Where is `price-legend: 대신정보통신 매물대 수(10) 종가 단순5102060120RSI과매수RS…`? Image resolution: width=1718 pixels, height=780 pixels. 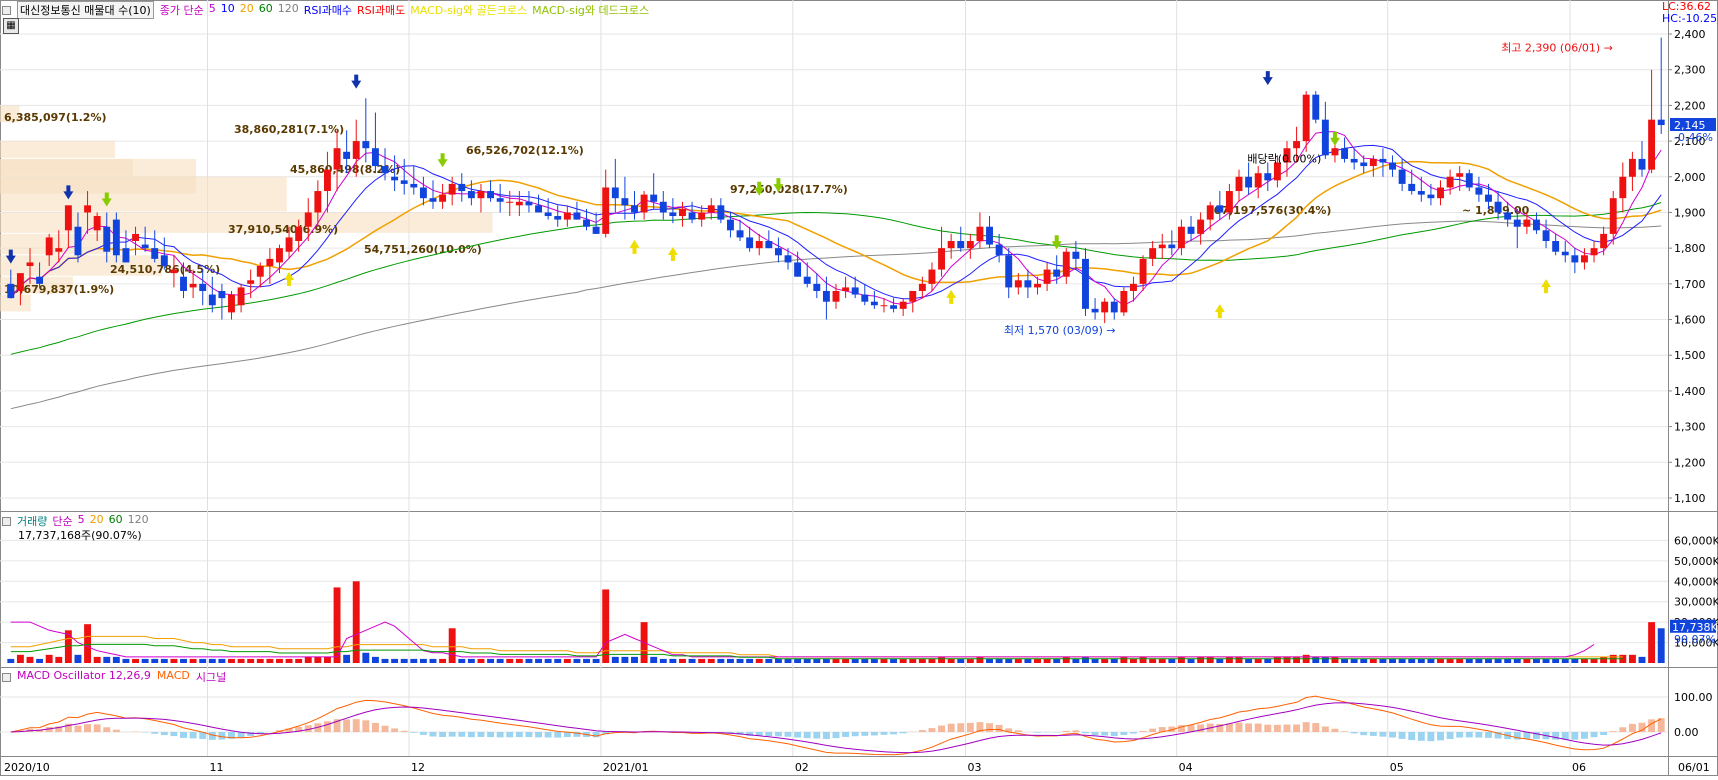 price-legend: 대신정보통신 매물대 수(10) 종가 단순5102060120RSI과매수RS… is located at coordinates (325, 10).